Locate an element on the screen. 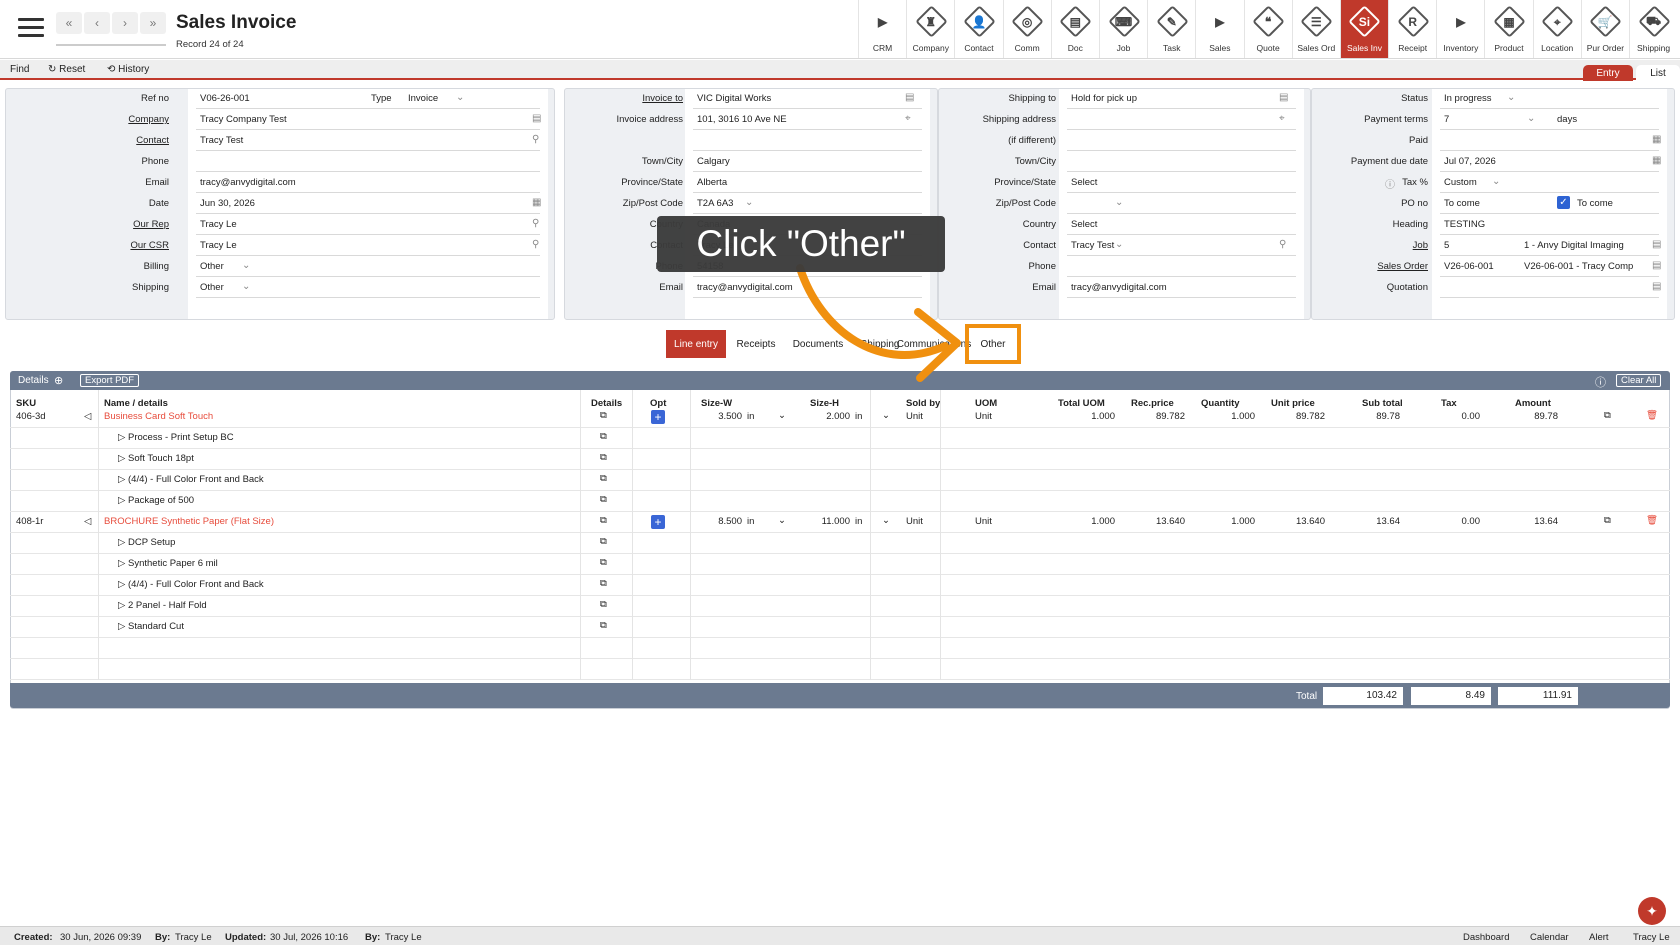 The height and width of the screenshot is (945, 1680). module-quote: ❝ Quote is located at coordinates (1267, 29).